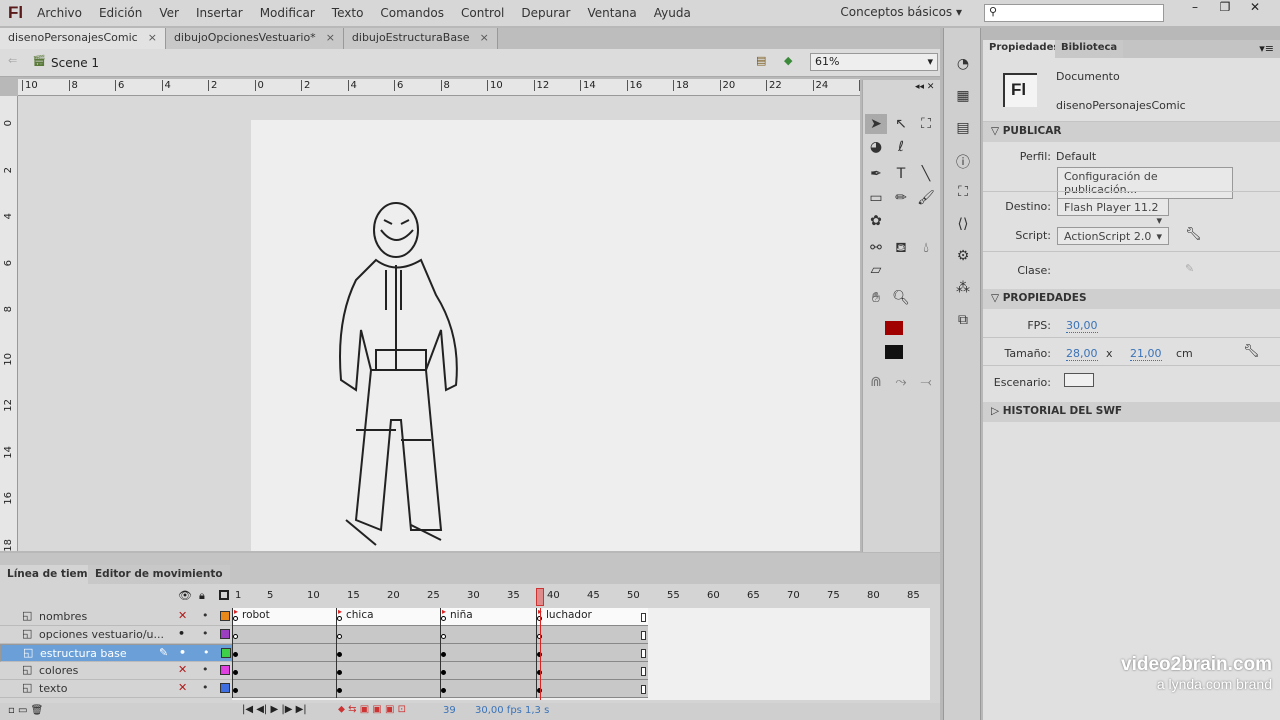 The image size is (1280, 720). Describe the element at coordinates (963, 66) in the screenshot. I see `motion-presets-icon: ◔` at that location.